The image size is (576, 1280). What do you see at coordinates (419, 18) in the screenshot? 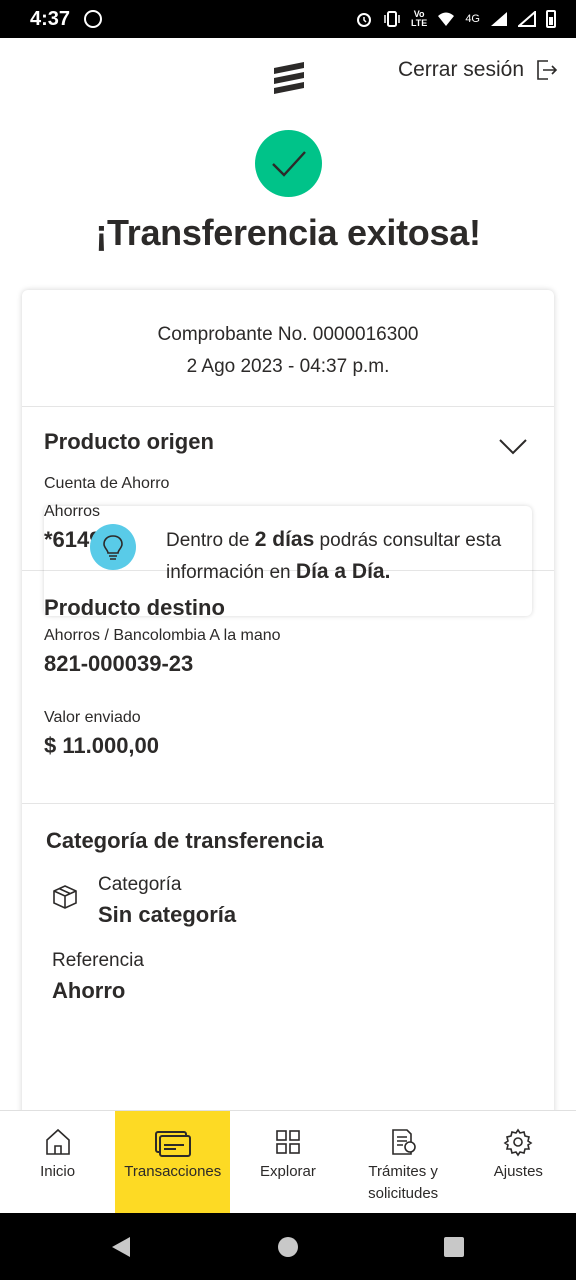
I see `volte-indicator: Vo LTE` at bounding box center [419, 18].